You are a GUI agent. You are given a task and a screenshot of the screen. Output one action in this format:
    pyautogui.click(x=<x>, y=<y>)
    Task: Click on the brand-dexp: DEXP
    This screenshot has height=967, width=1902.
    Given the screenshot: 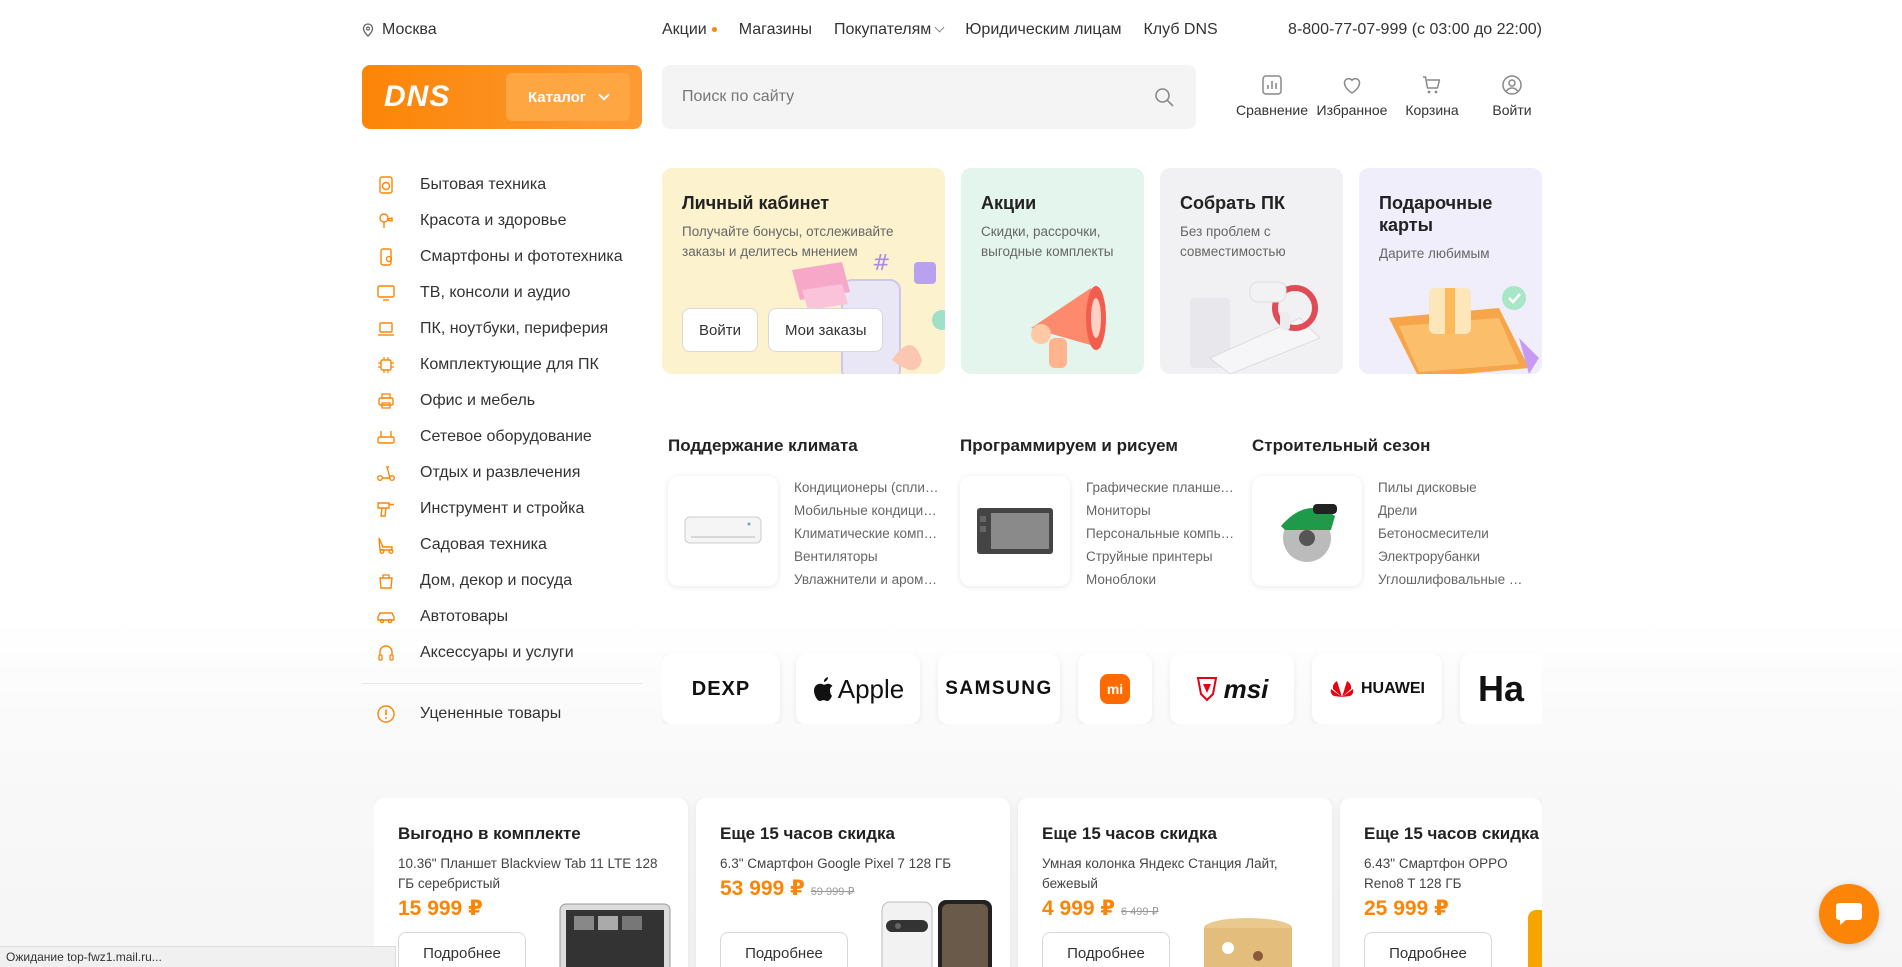 What is the action you would take?
    pyautogui.click(x=721, y=689)
    